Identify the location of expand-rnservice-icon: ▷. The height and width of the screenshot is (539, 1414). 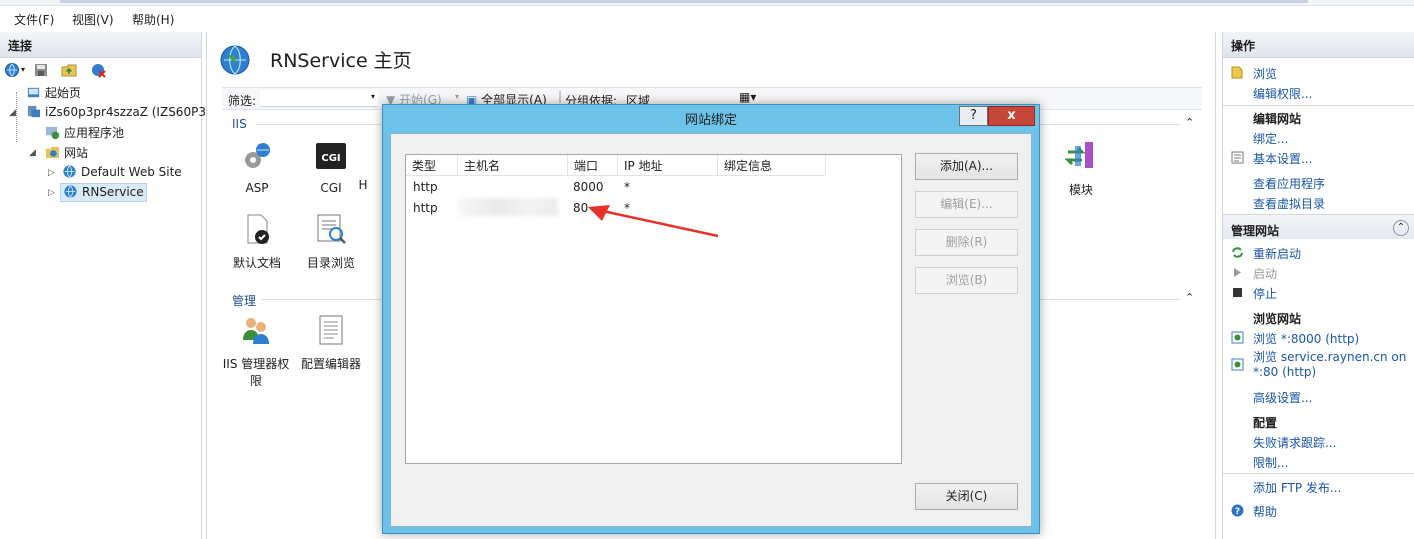
(52, 193).